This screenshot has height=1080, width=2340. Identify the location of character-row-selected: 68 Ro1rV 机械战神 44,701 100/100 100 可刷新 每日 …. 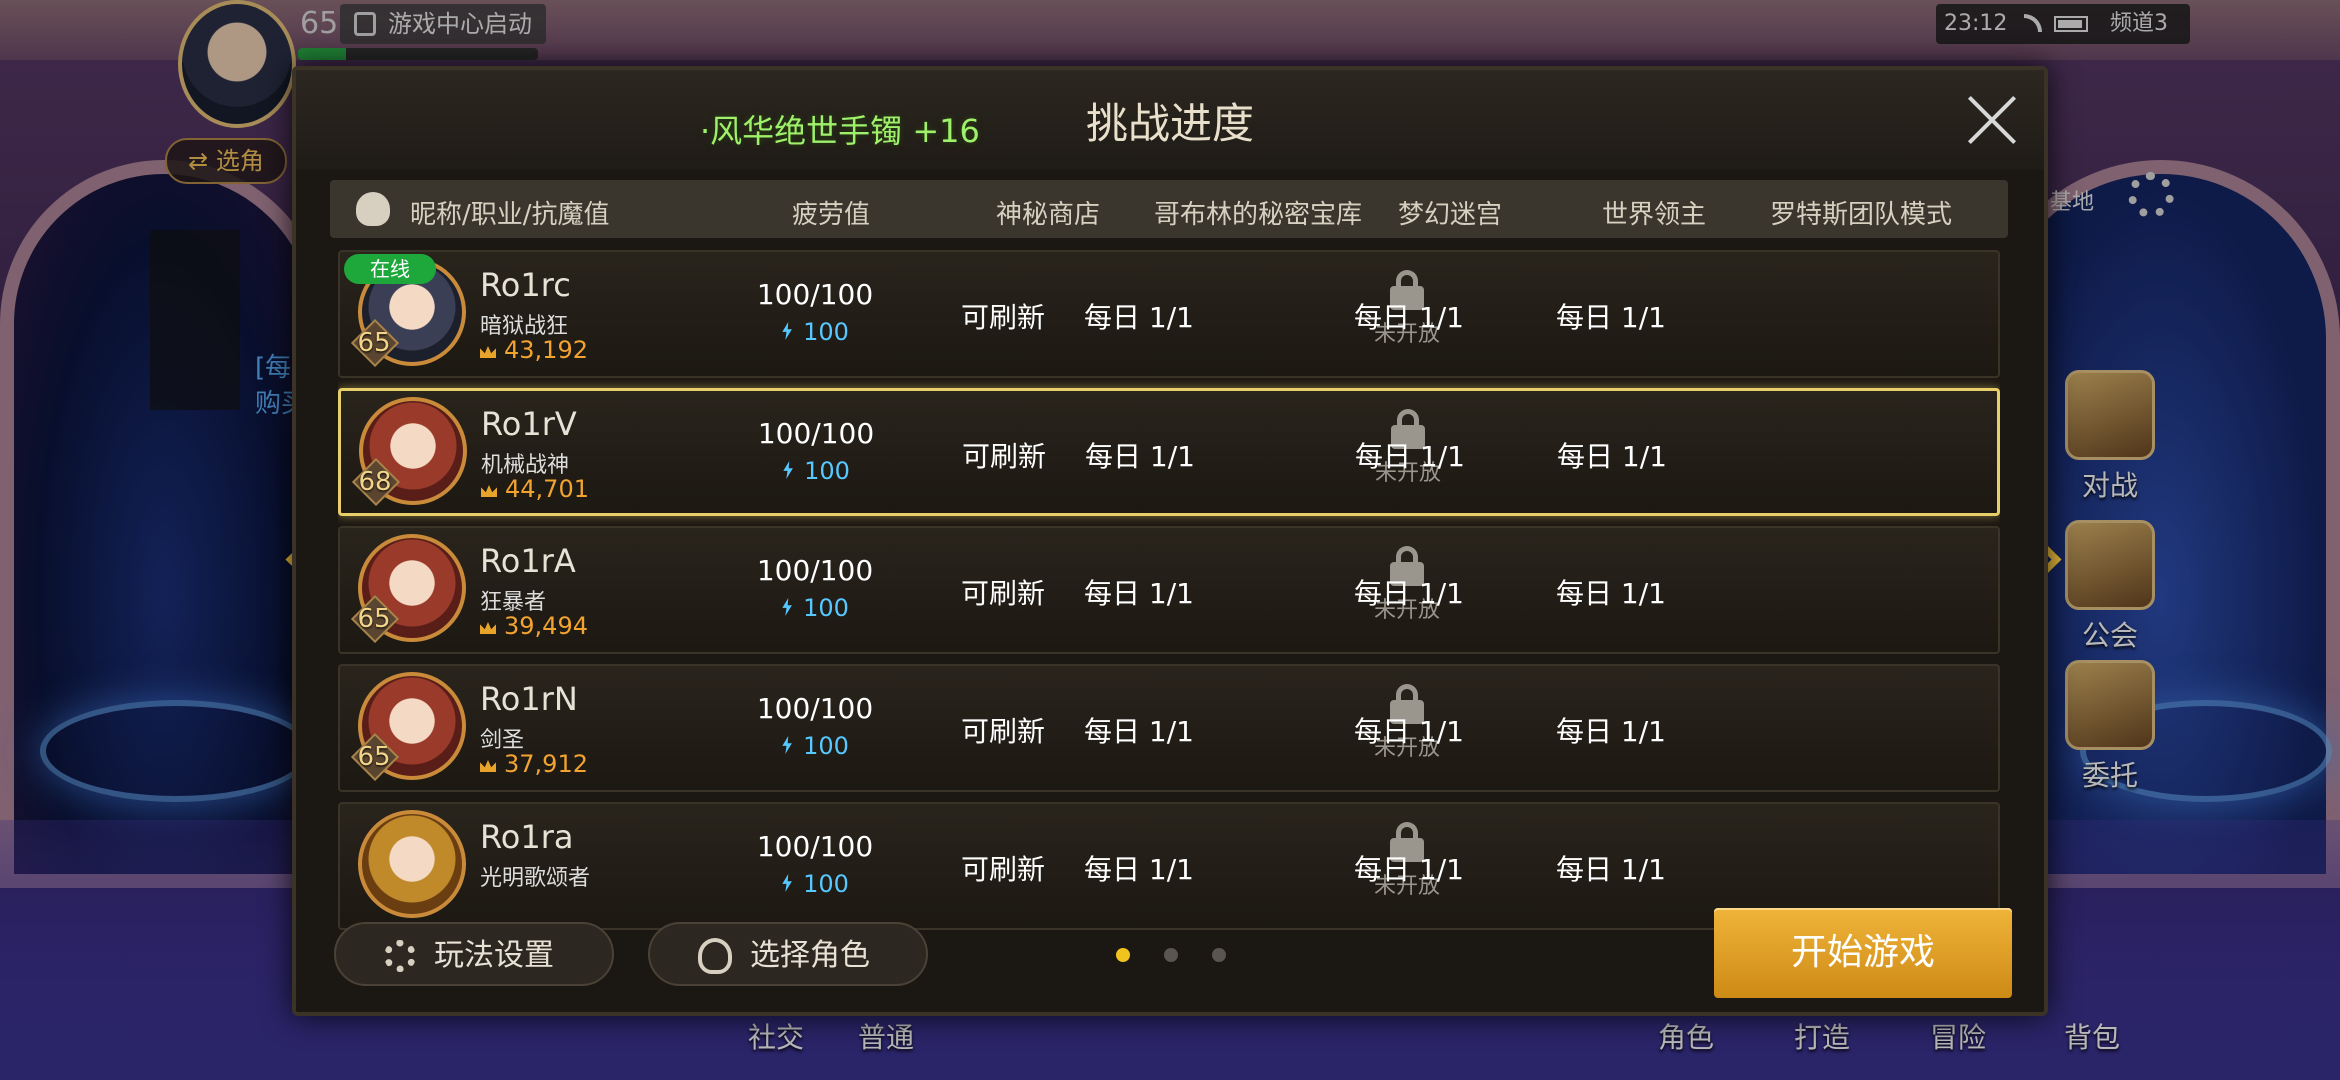
(1169, 452).